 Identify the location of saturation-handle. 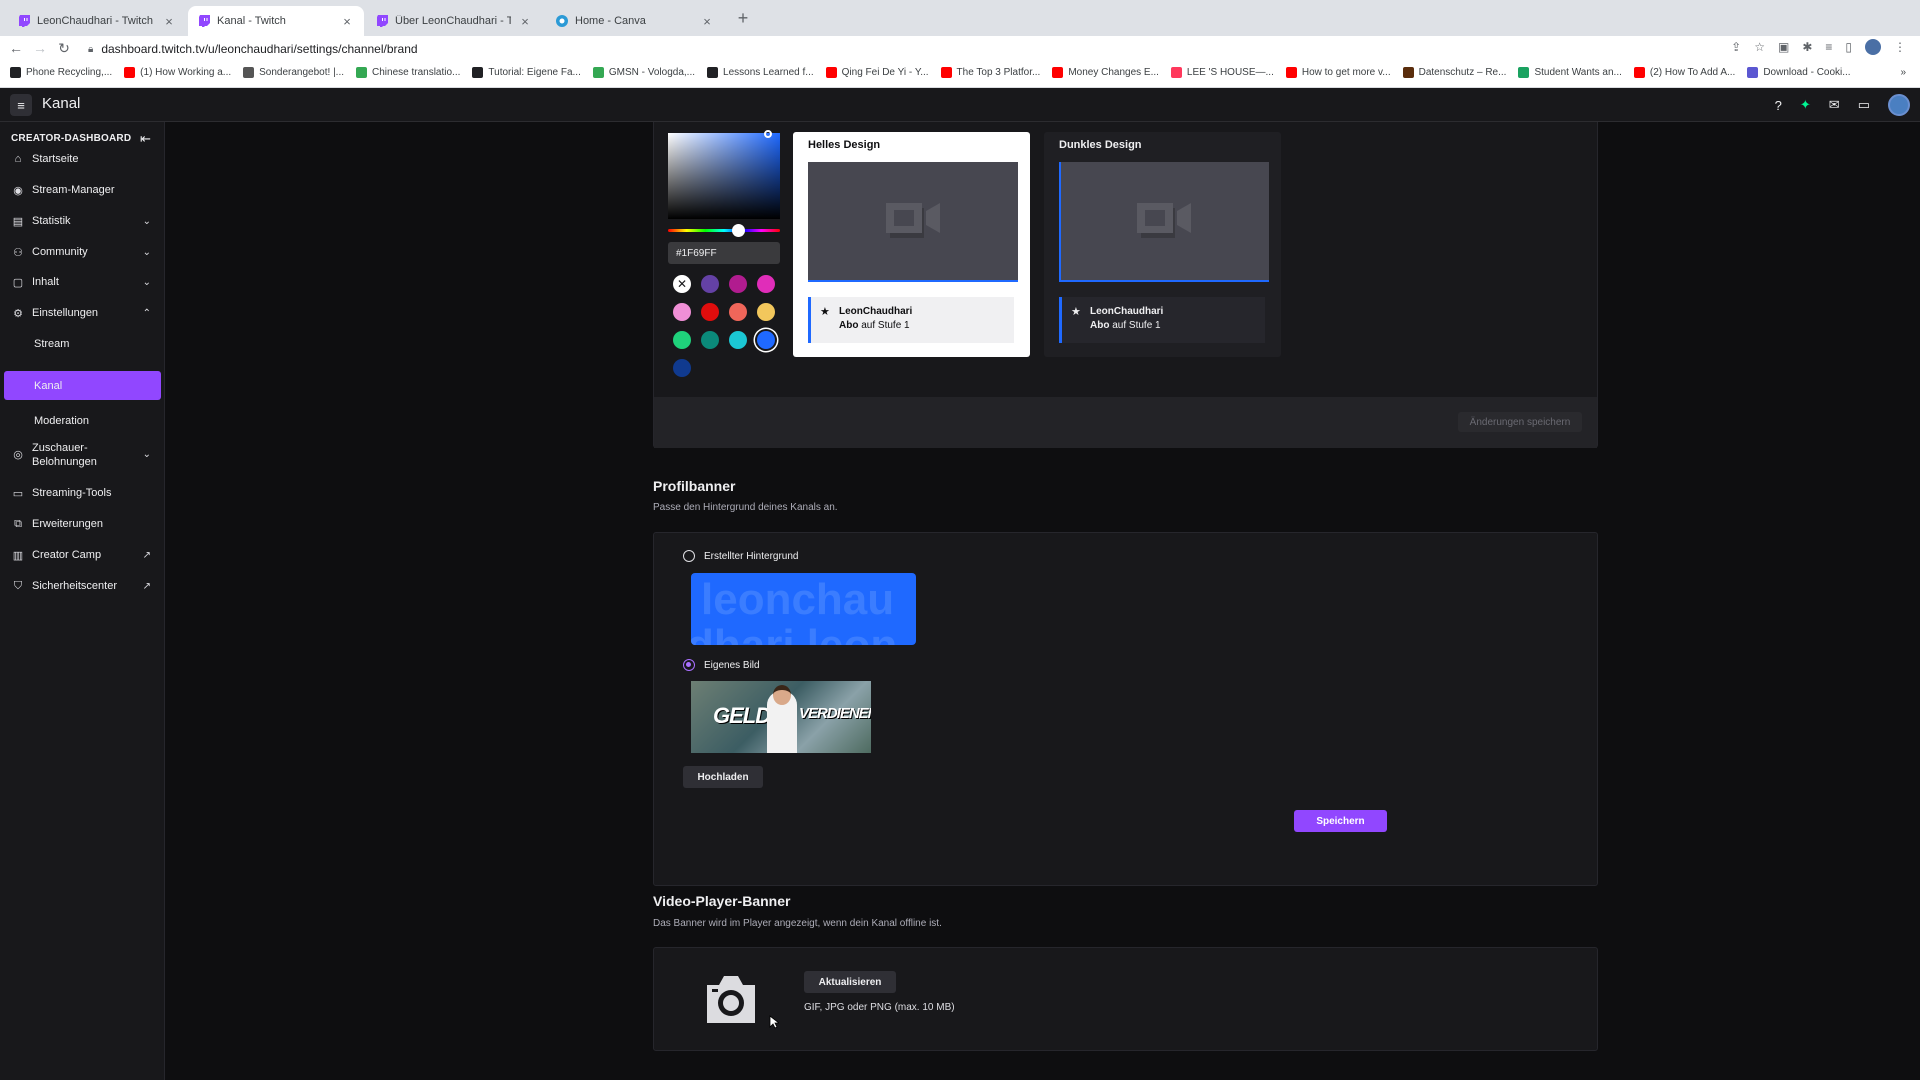
(768, 134).